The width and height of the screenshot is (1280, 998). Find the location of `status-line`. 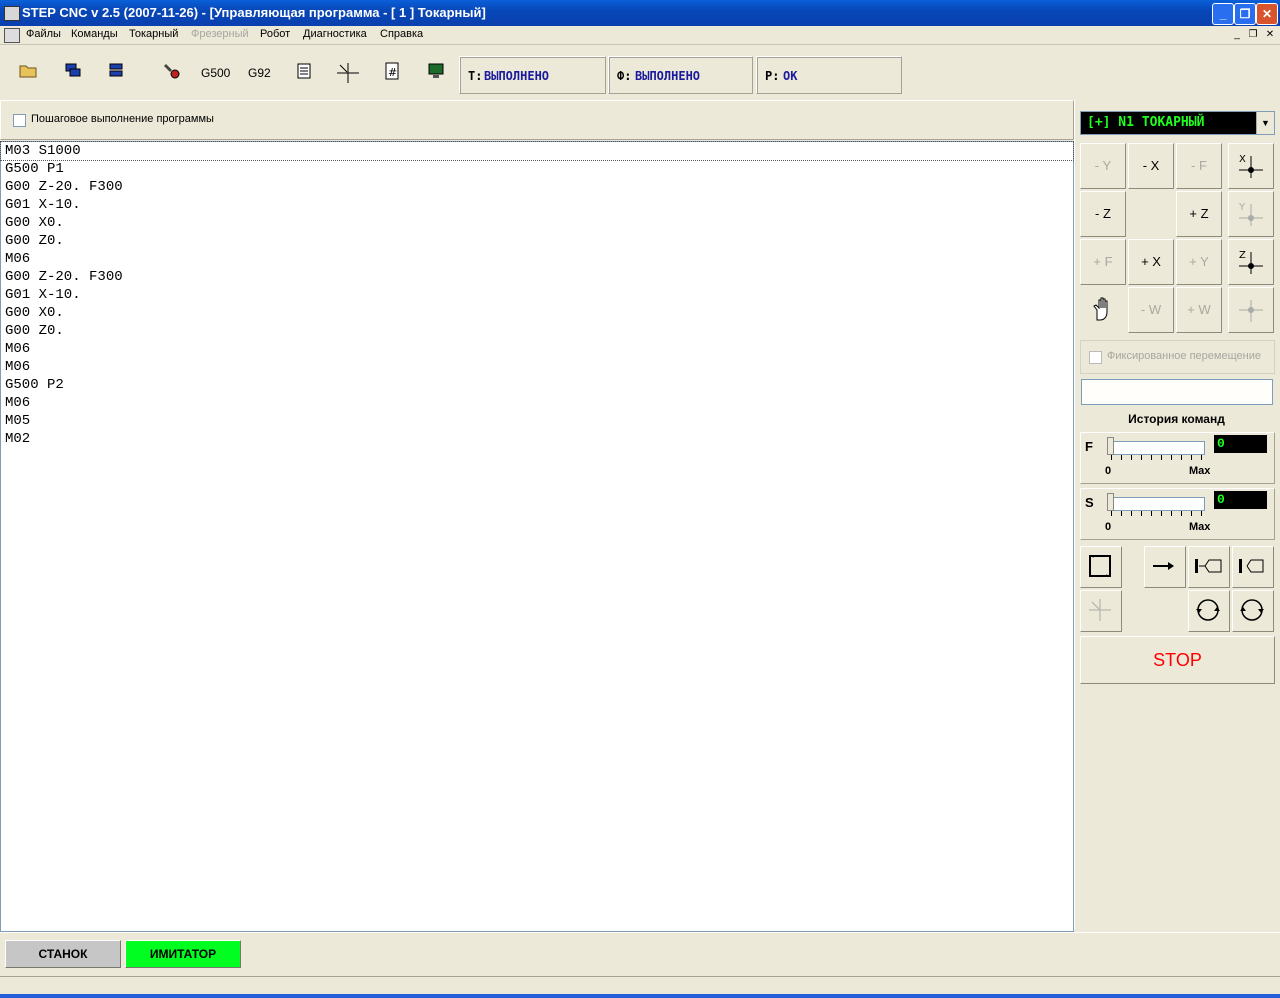

status-line is located at coordinates (640, 985).